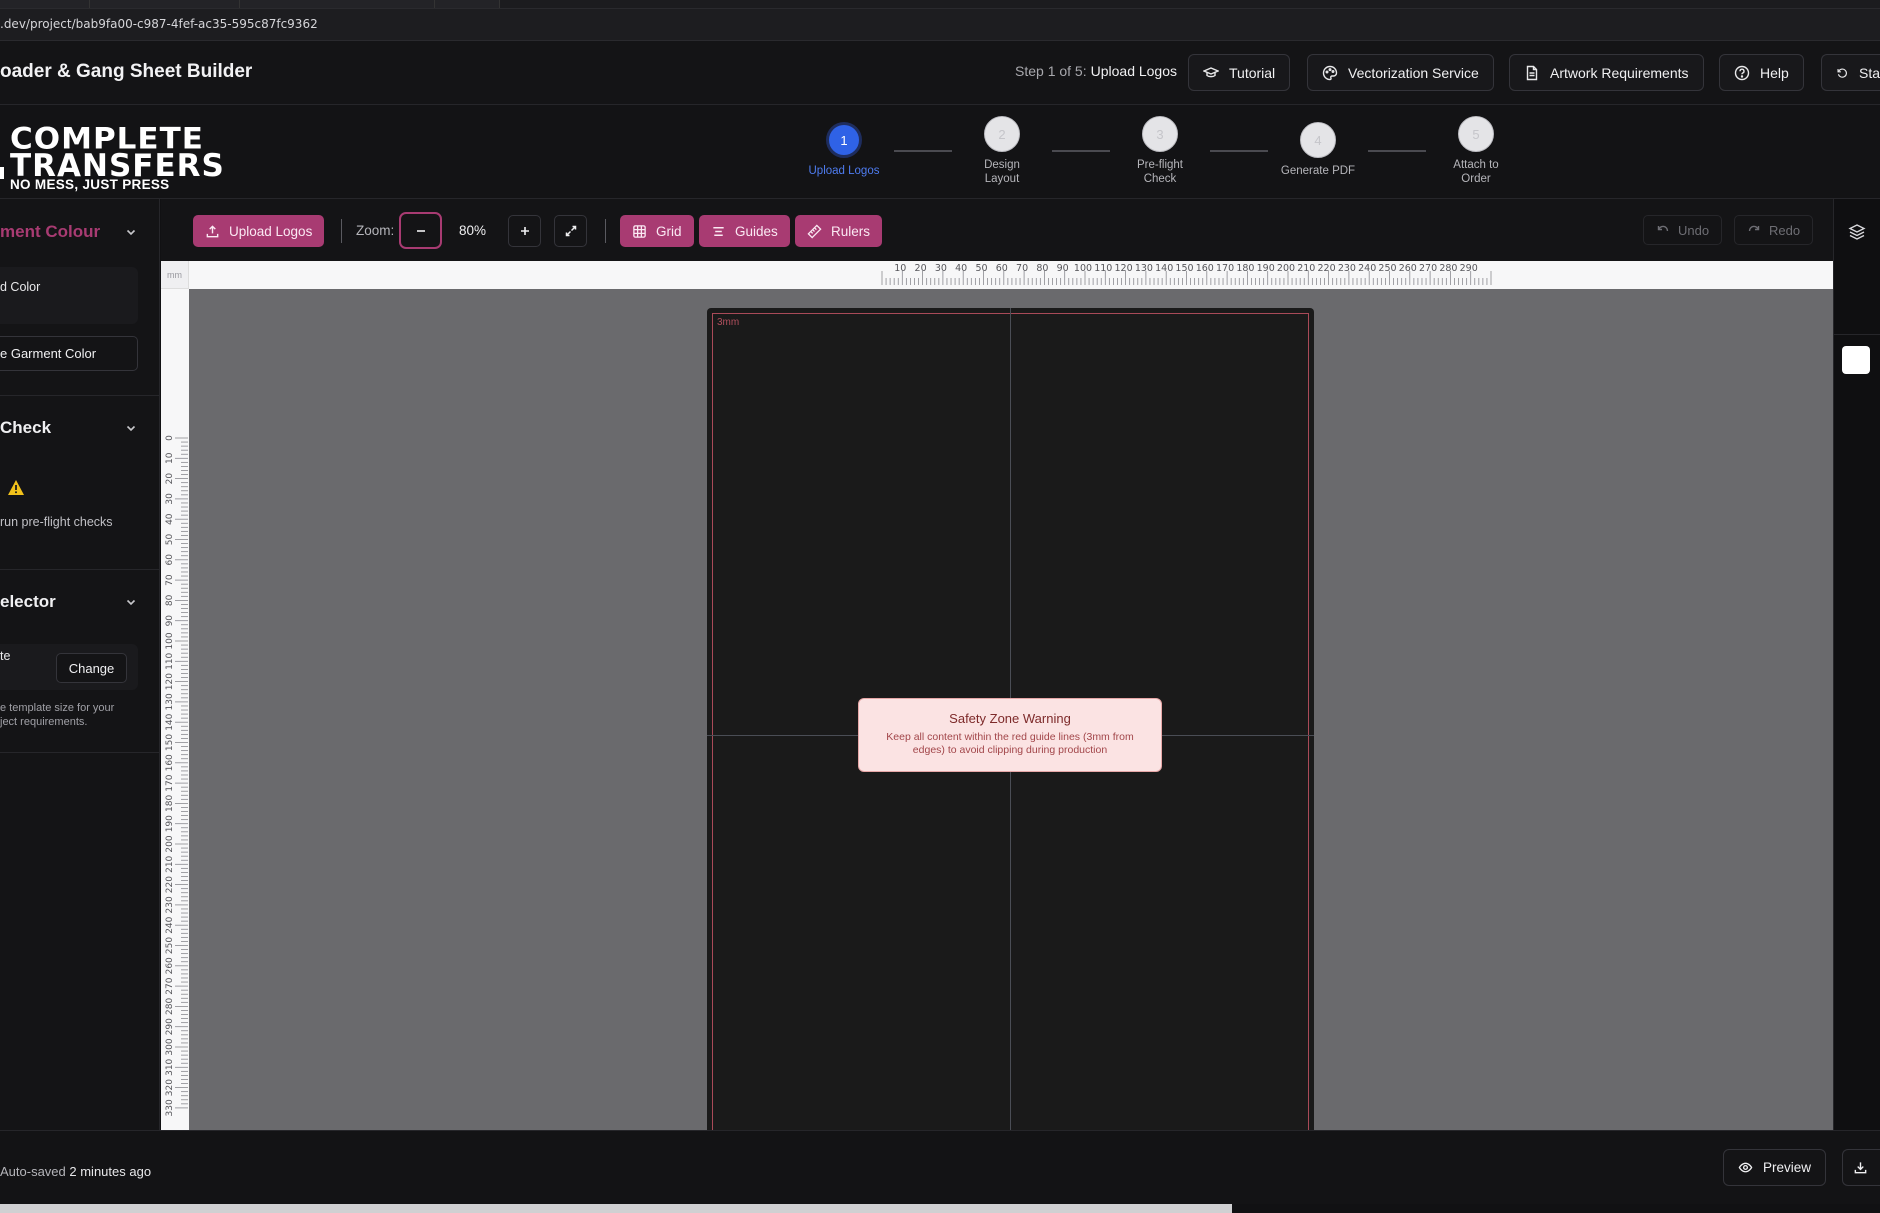 This screenshot has width=1880, height=1213. I want to click on ruler-tick-label: 0, so click(170, 438).